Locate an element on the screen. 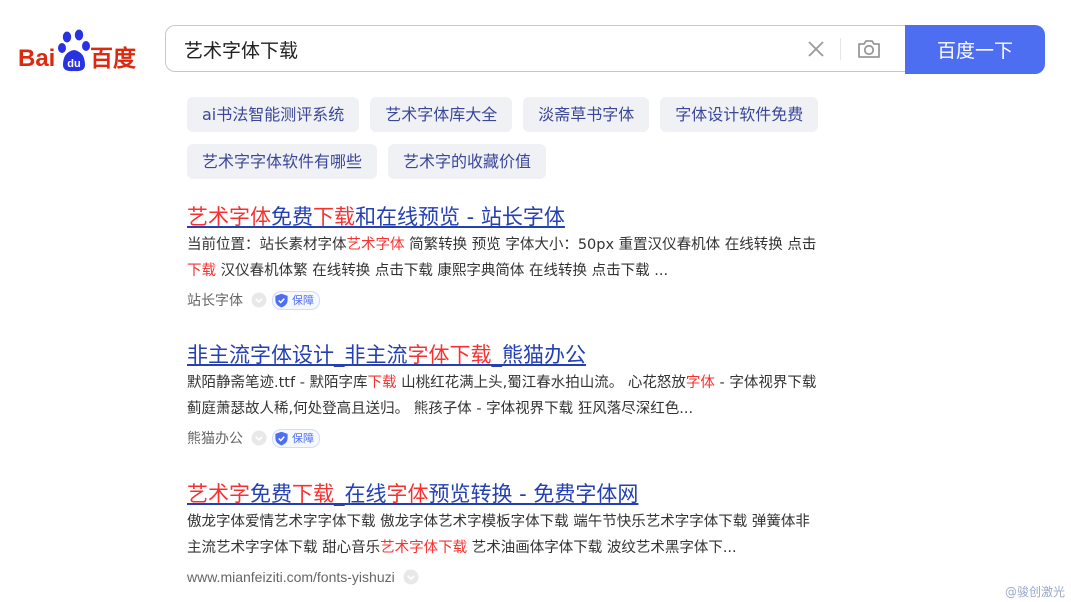 This screenshot has width=1071, height=602. abstract-segment: - 字体视界下载 is located at coordinates (765, 383).